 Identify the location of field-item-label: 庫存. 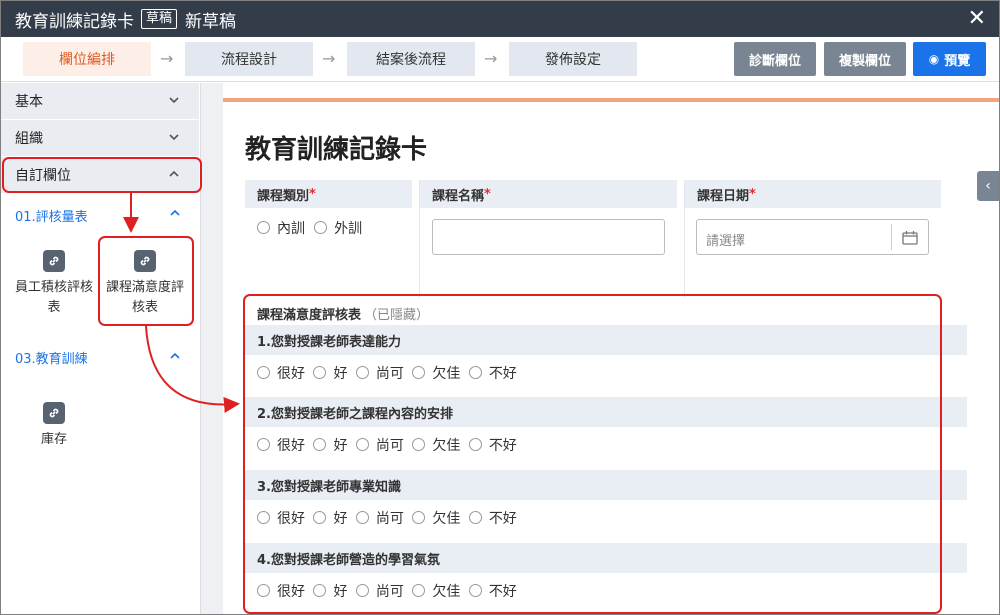
(53, 439).